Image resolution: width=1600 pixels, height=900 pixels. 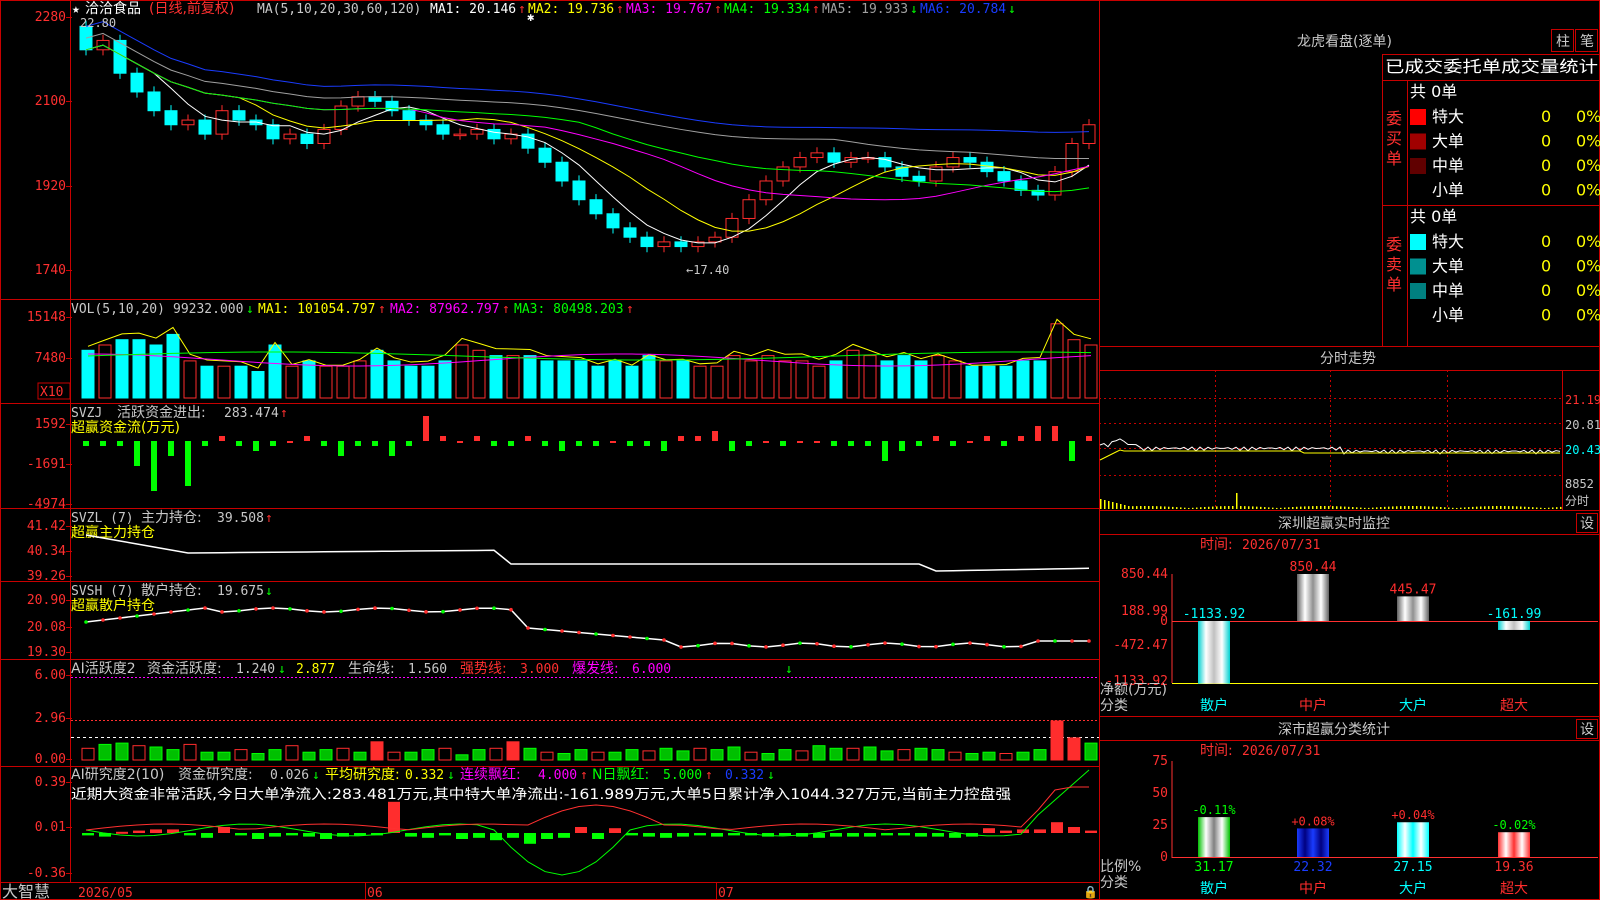 What do you see at coordinates (1214, 888) in the screenshot?
I see `stats-cat-0: 散户` at bounding box center [1214, 888].